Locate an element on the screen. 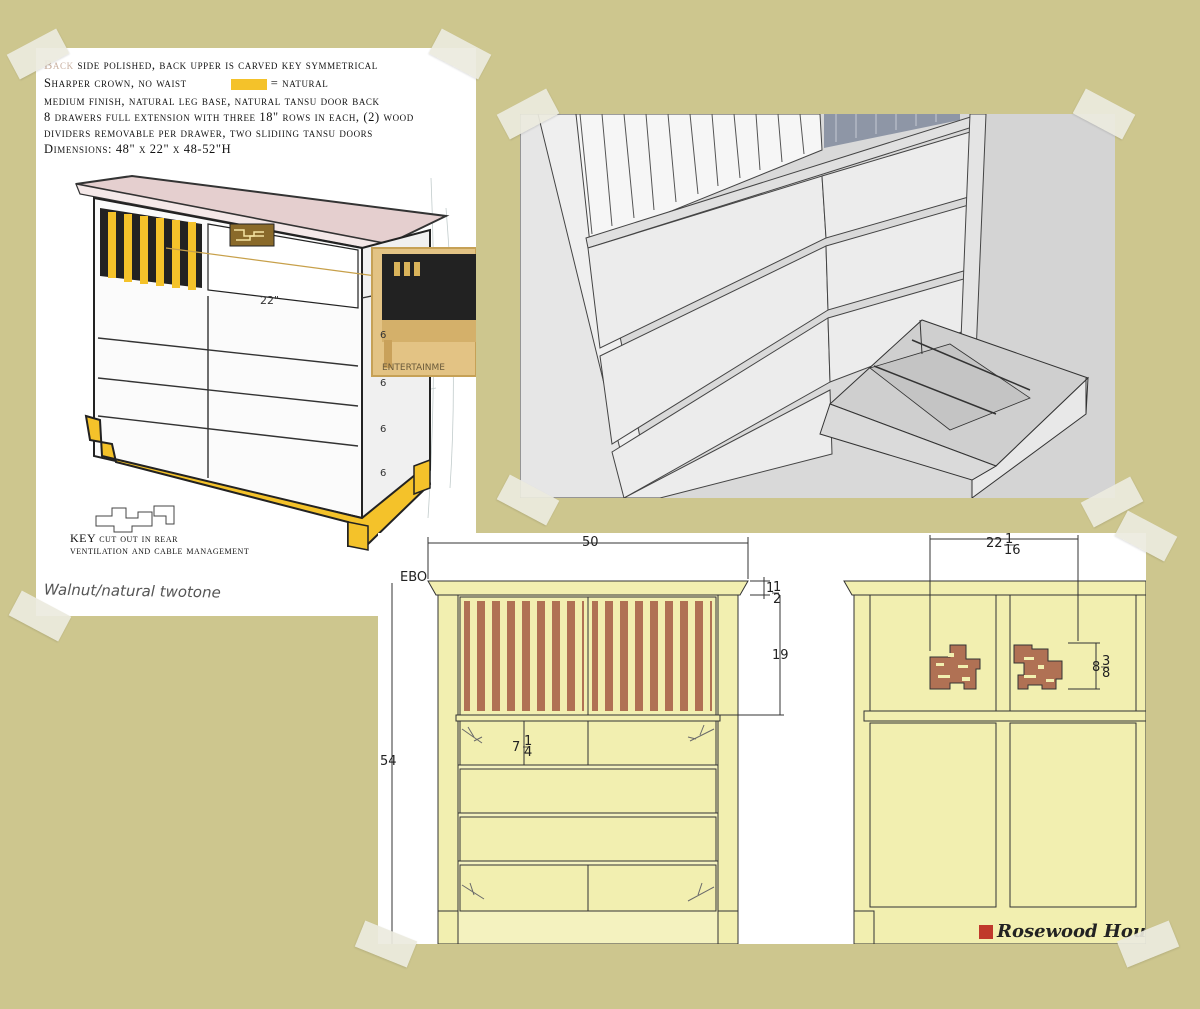  dim-drawer-den: 4 is located at coordinates (528, 752).